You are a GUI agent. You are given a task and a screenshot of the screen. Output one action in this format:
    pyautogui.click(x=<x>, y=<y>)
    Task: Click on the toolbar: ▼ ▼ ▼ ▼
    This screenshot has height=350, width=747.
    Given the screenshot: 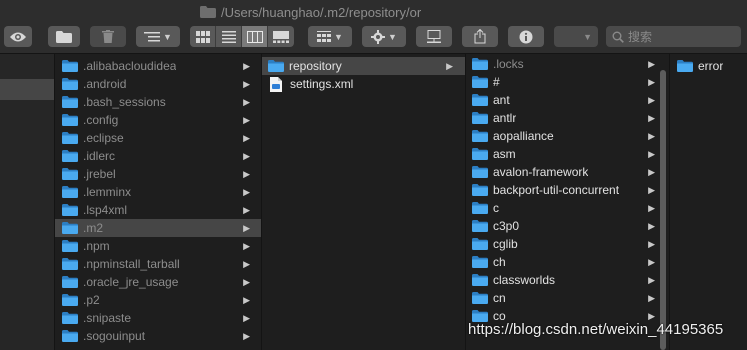 What is the action you would take?
    pyautogui.click(x=373, y=39)
    